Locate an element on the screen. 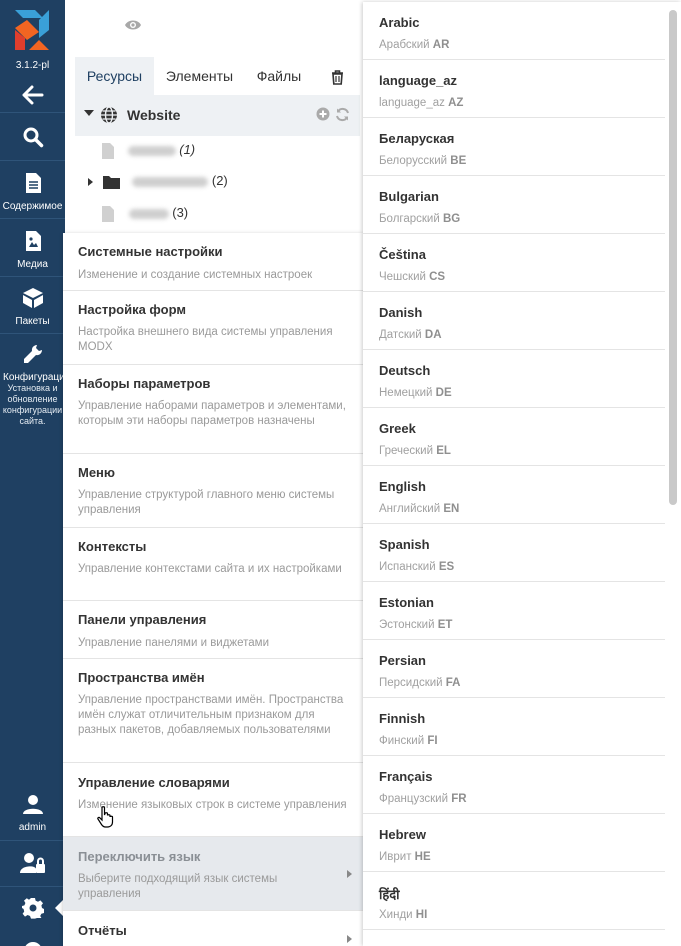  package-icon is located at coordinates (32, 298).